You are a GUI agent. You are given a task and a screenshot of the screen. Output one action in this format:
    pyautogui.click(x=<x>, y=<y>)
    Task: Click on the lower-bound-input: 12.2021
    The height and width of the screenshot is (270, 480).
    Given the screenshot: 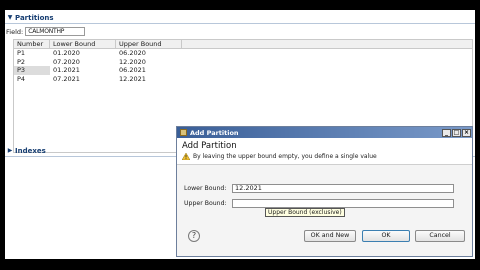 What is the action you would take?
    pyautogui.click(x=343, y=188)
    